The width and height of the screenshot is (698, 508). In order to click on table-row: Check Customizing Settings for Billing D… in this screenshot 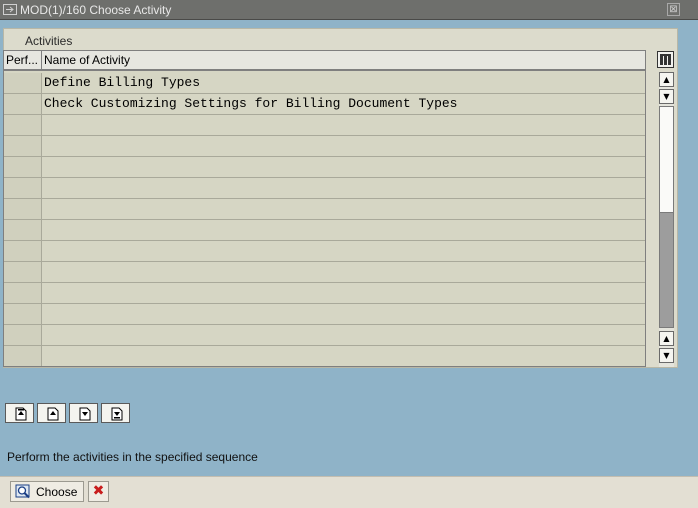, I will do `click(324, 104)`.